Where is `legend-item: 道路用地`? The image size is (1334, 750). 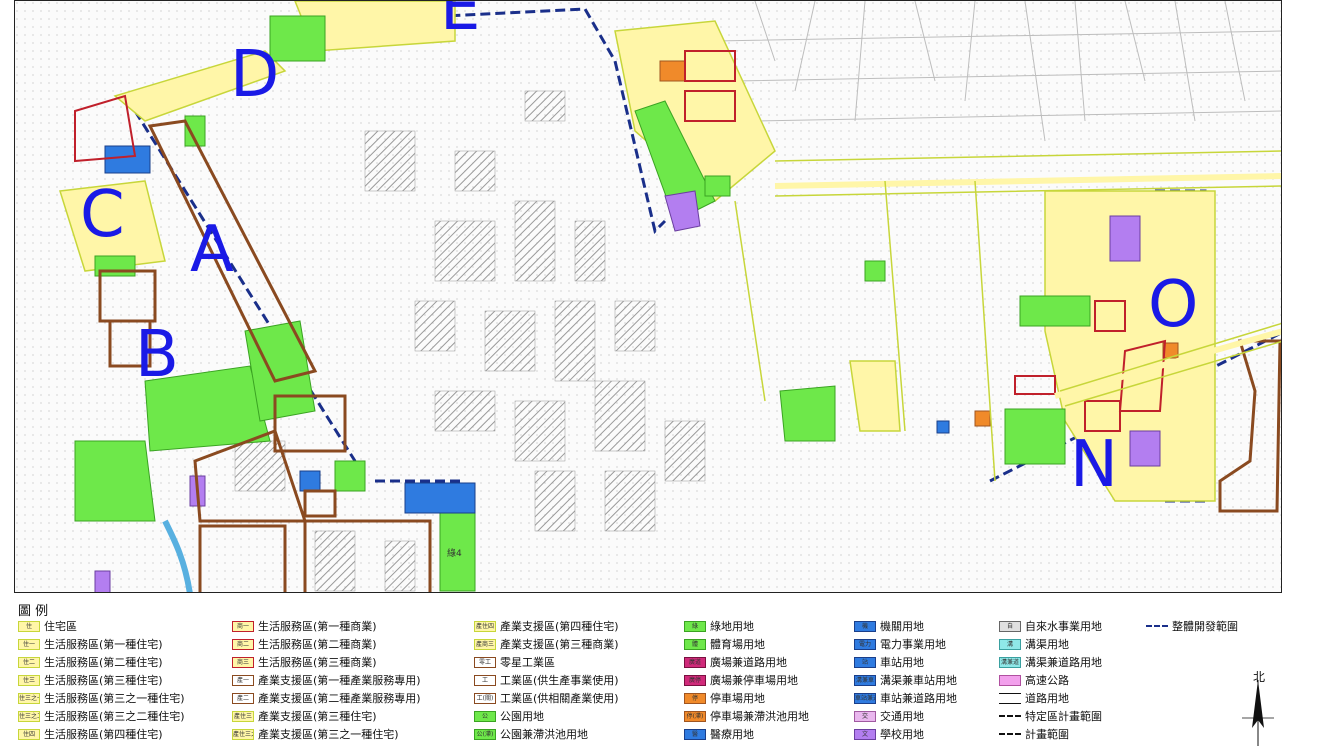
legend-item: 道路用地 is located at coordinates (1034, 698).